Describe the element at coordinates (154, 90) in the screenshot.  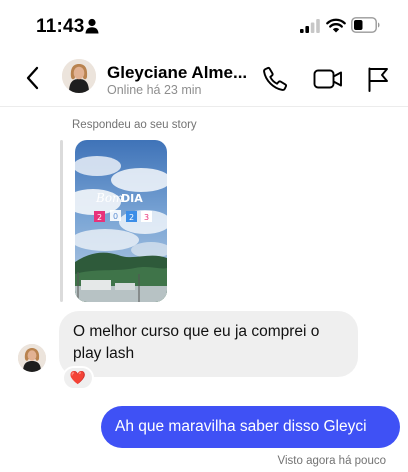
I see `contact-online-status: Online há 23 min` at that location.